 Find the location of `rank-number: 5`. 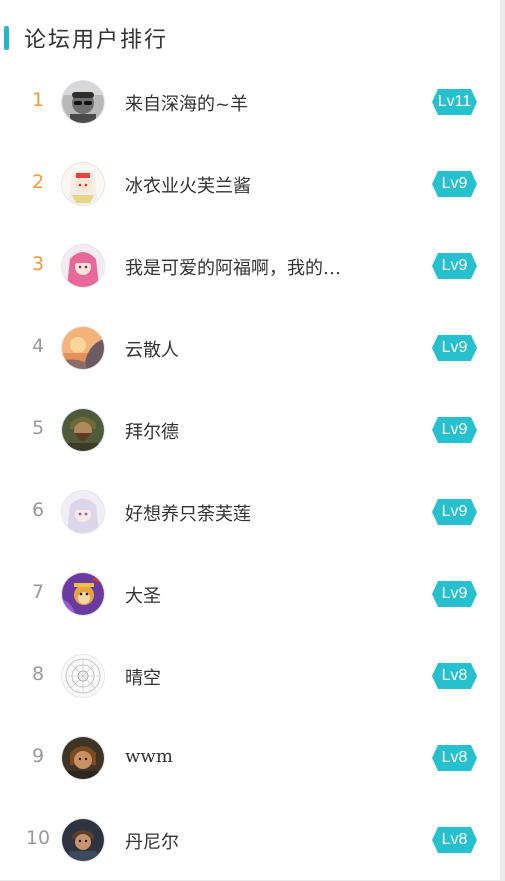

rank-number: 5 is located at coordinates (38, 428).